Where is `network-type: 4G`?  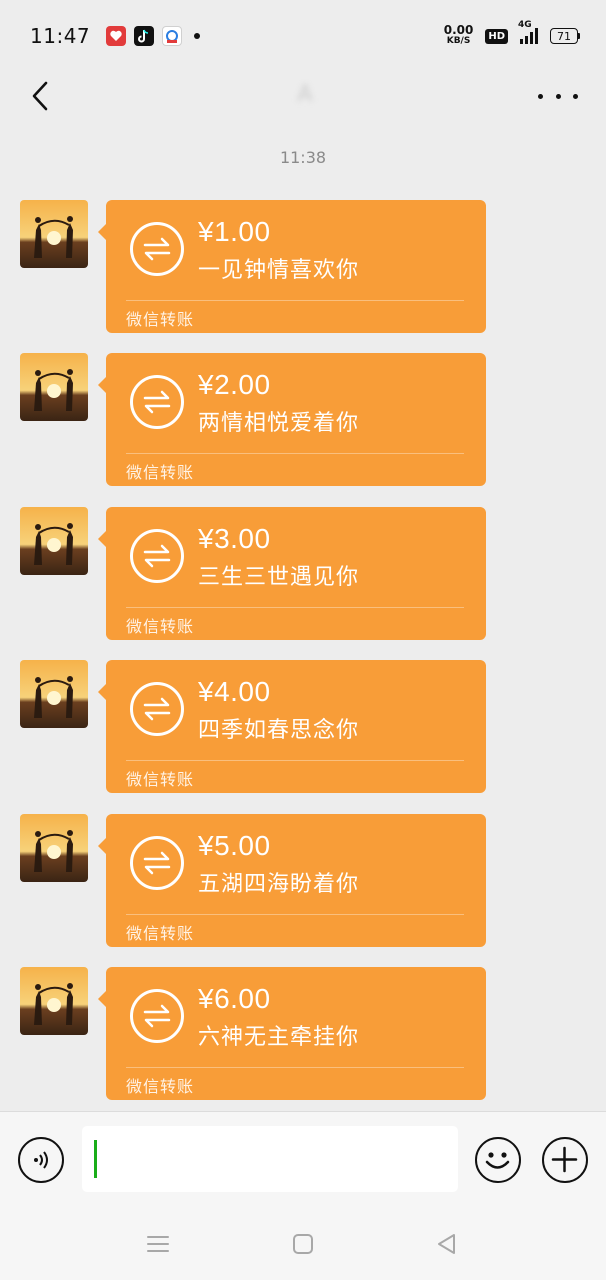 network-type: 4G is located at coordinates (525, 25).